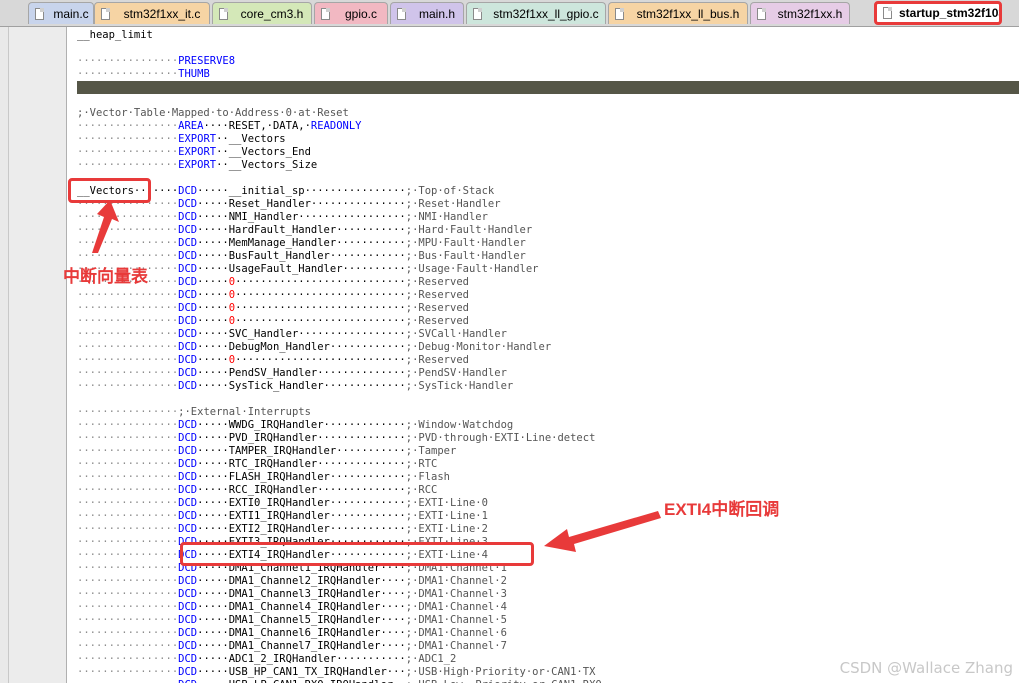 The width and height of the screenshot is (1019, 683). Describe the element at coordinates (301, 581) in the screenshot. I see `code-token: ·····DMA1_Channel2_IRQHandler····` at that location.